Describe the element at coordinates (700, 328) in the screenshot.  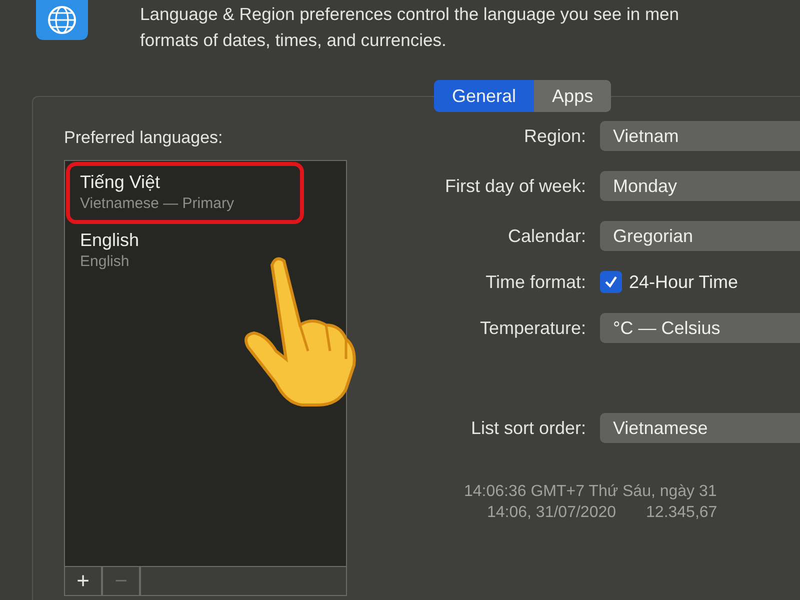
I see `popup-menu: °C — Celsius` at that location.